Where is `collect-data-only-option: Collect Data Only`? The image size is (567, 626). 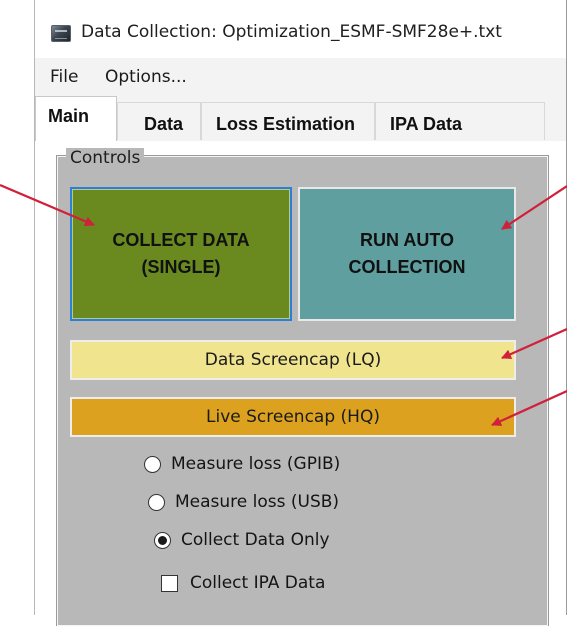
collect-data-only-option: Collect Data Only is located at coordinates (242, 540).